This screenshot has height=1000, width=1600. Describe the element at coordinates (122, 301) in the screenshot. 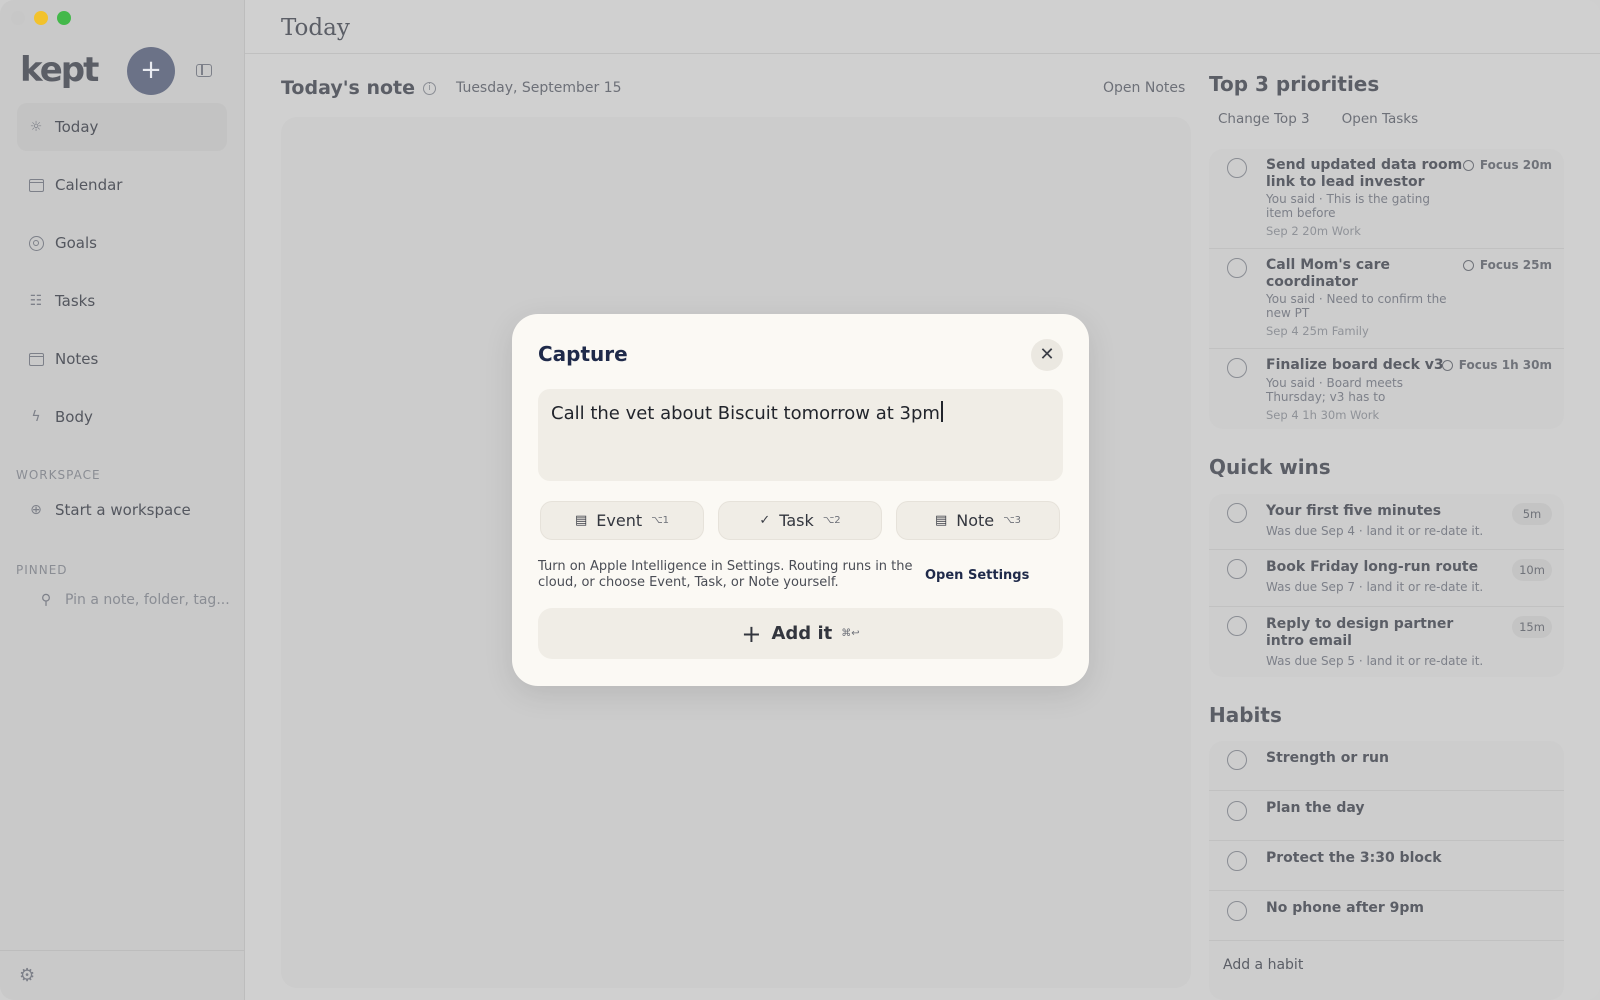

I see `sidebar-item-tasks: ☷ Tasks` at that location.